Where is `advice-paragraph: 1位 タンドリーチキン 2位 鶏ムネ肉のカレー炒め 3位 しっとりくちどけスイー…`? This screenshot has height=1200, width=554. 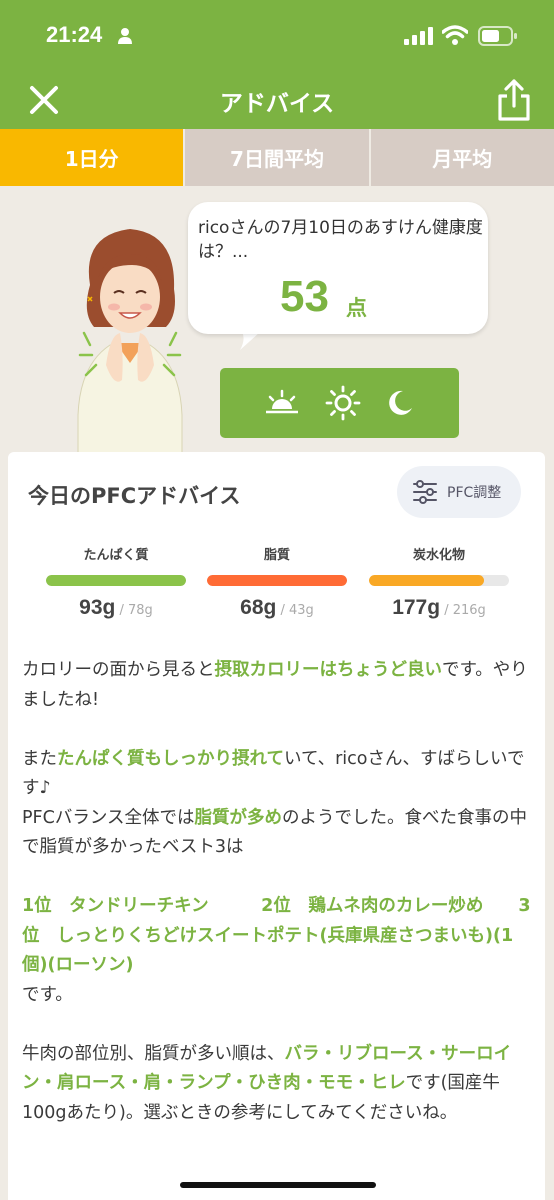
advice-paragraph: 1位 タンドリーチキン 2位 鶏ムネ肉のカレー炒め 3位 しっとりくちどけスイー… is located at coordinates (278, 936).